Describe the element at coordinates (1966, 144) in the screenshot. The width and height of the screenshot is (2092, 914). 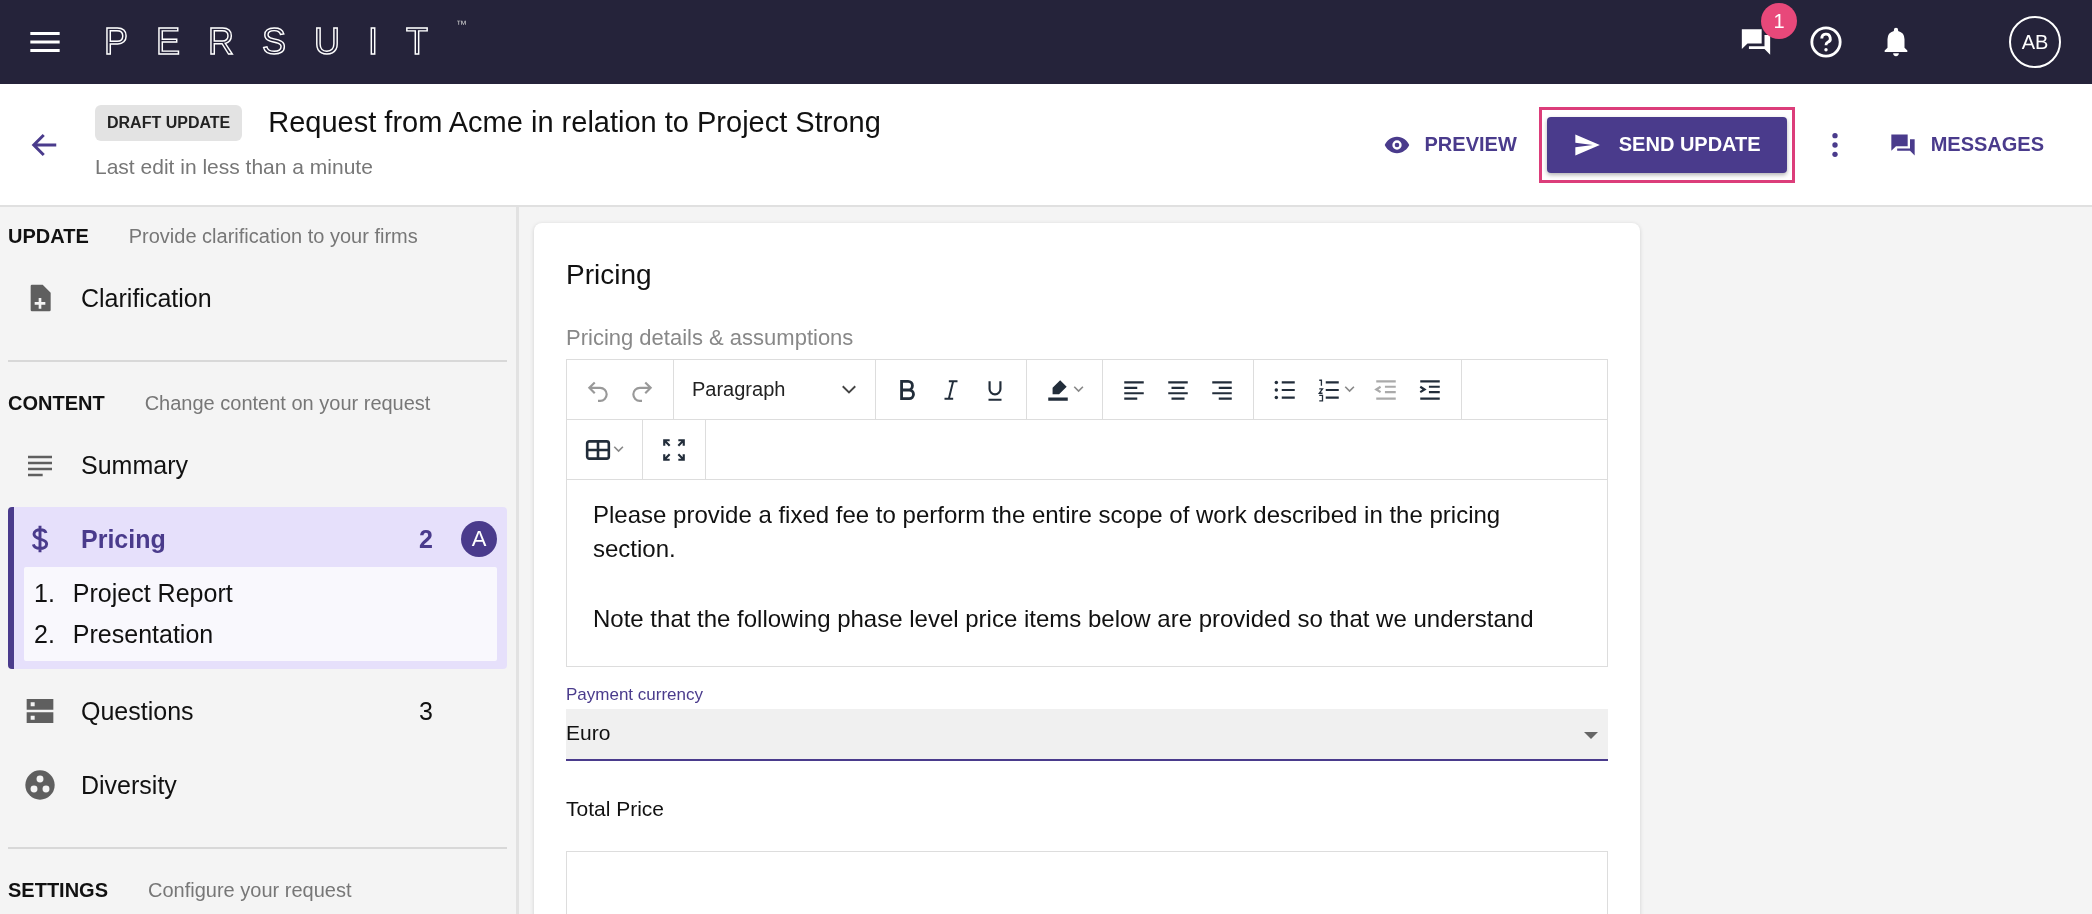
I see `messages-button: MESSAGES` at that location.